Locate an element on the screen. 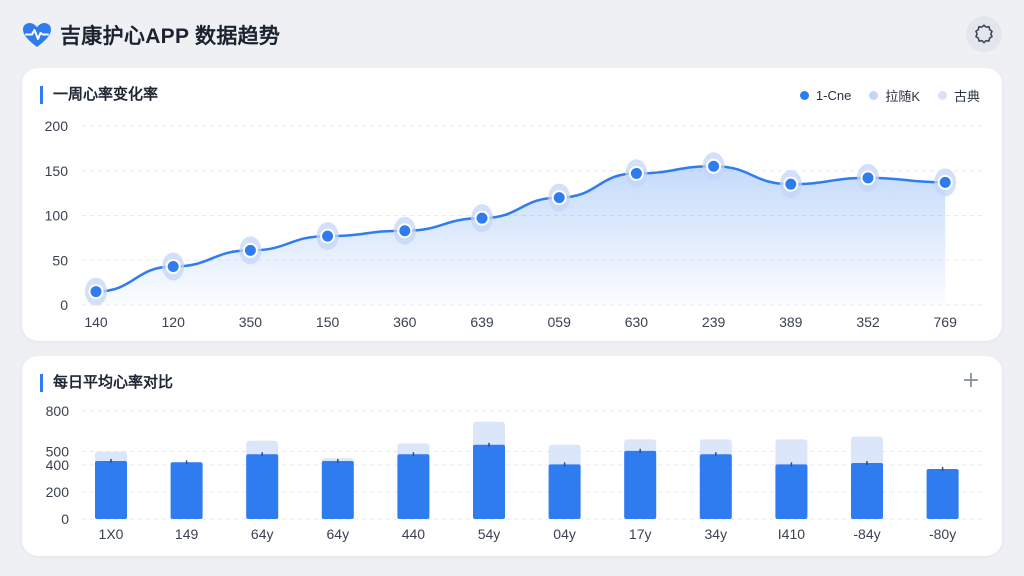 This screenshot has height=576, width=1024. x-tick-label: 389 is located at coordinates (791, 322).